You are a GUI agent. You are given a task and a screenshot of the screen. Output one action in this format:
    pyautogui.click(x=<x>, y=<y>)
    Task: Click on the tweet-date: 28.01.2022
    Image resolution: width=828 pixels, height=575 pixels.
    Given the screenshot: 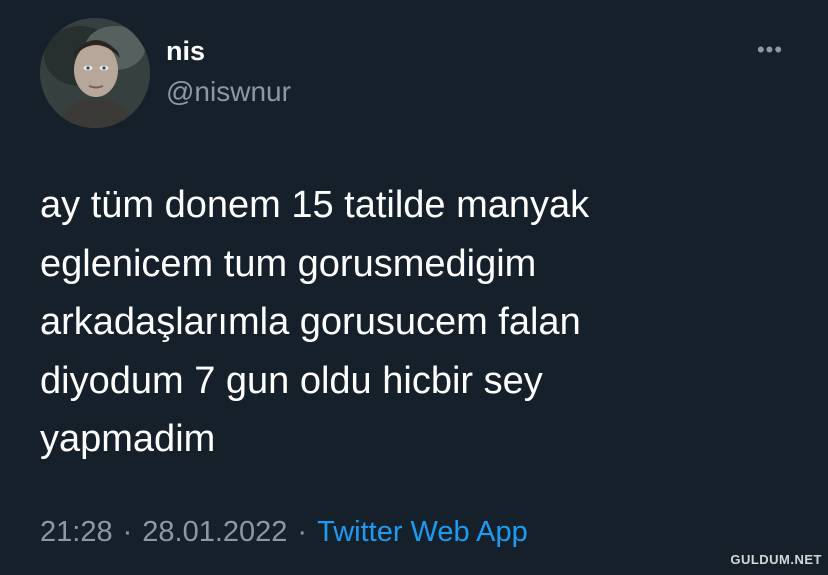 What is the action you would take?
    pyautogui.click(x=214, y=532)
    